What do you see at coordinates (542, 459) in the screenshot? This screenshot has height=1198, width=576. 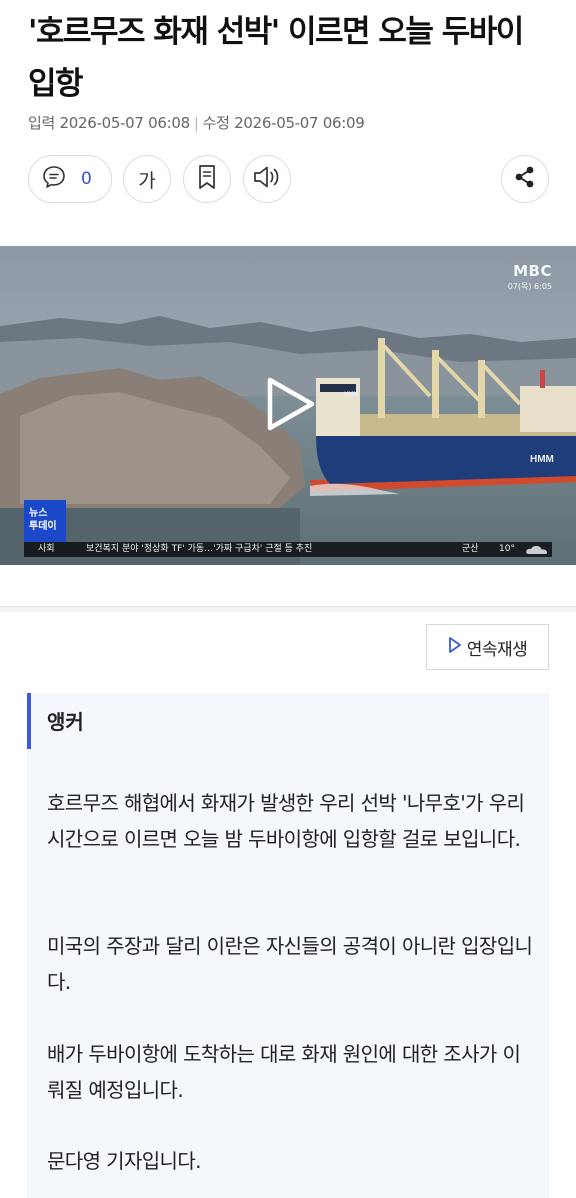 I see `ship-hull-logo: HMM` at bounding box center [542, 459].